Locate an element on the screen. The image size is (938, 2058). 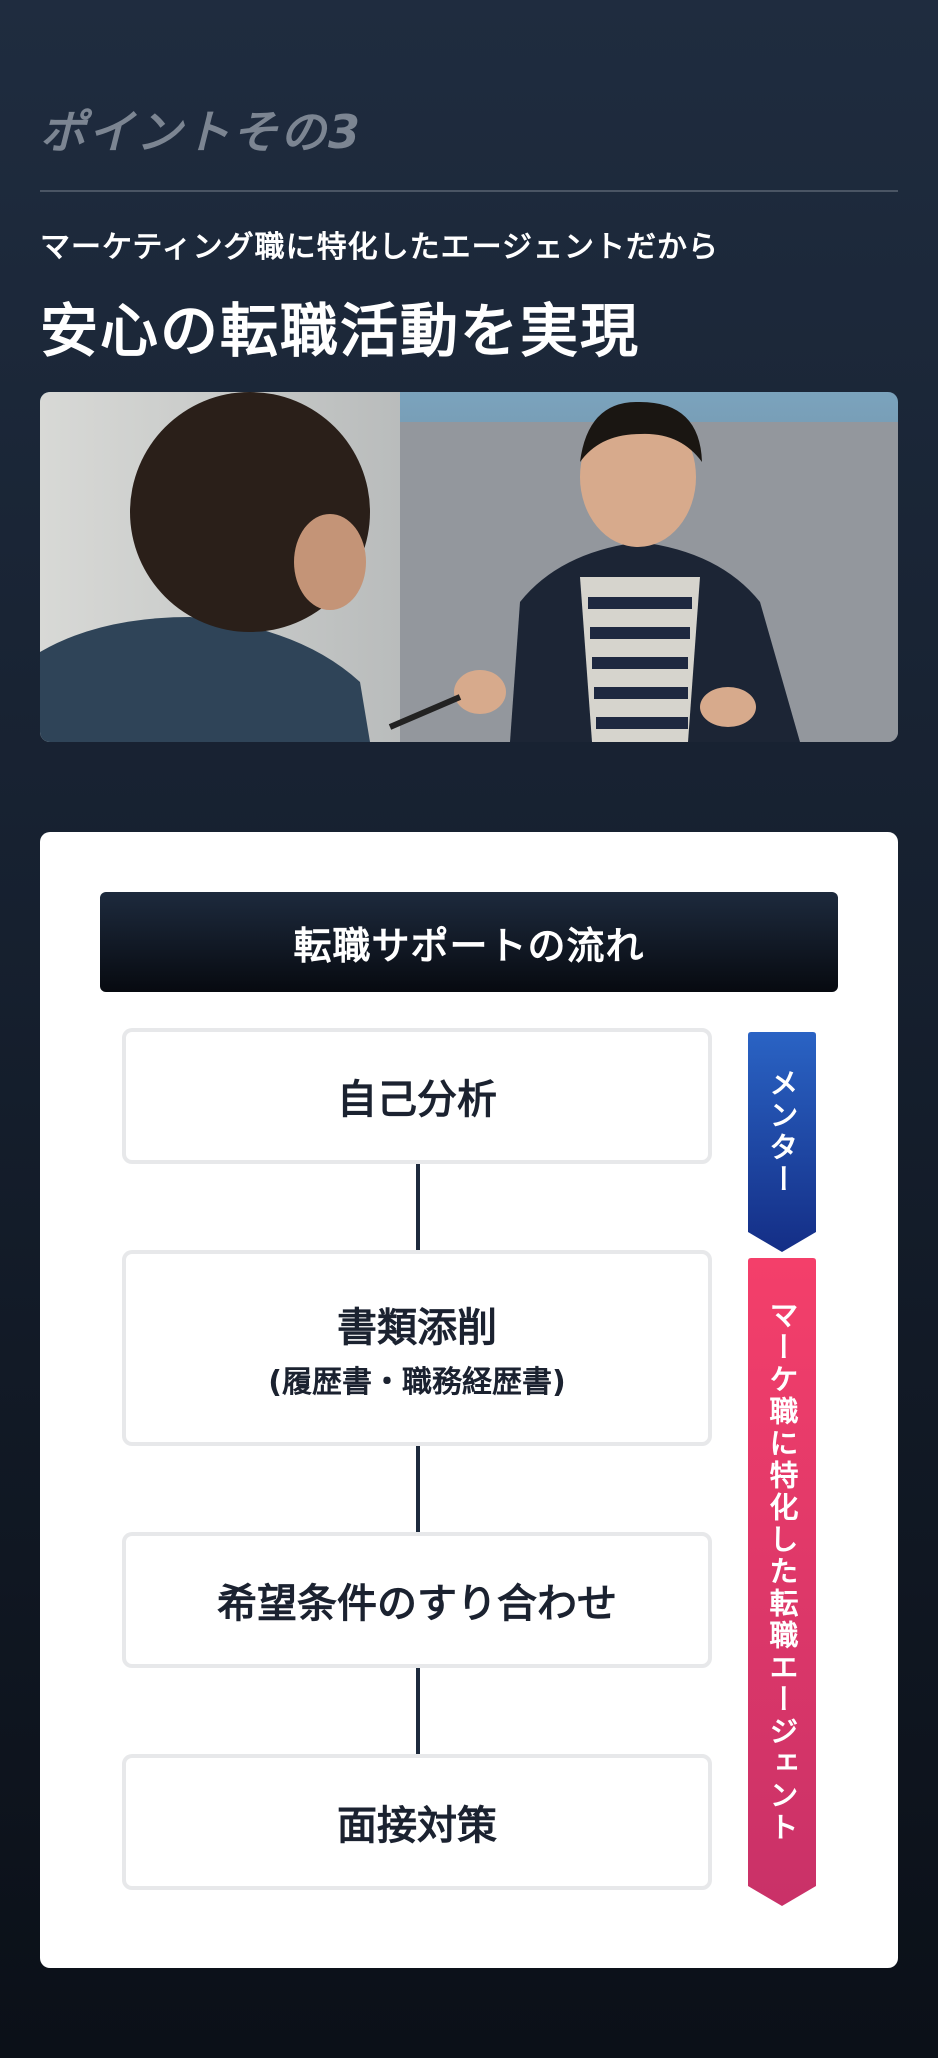
divider-rule is located at coordinates (469, 191).